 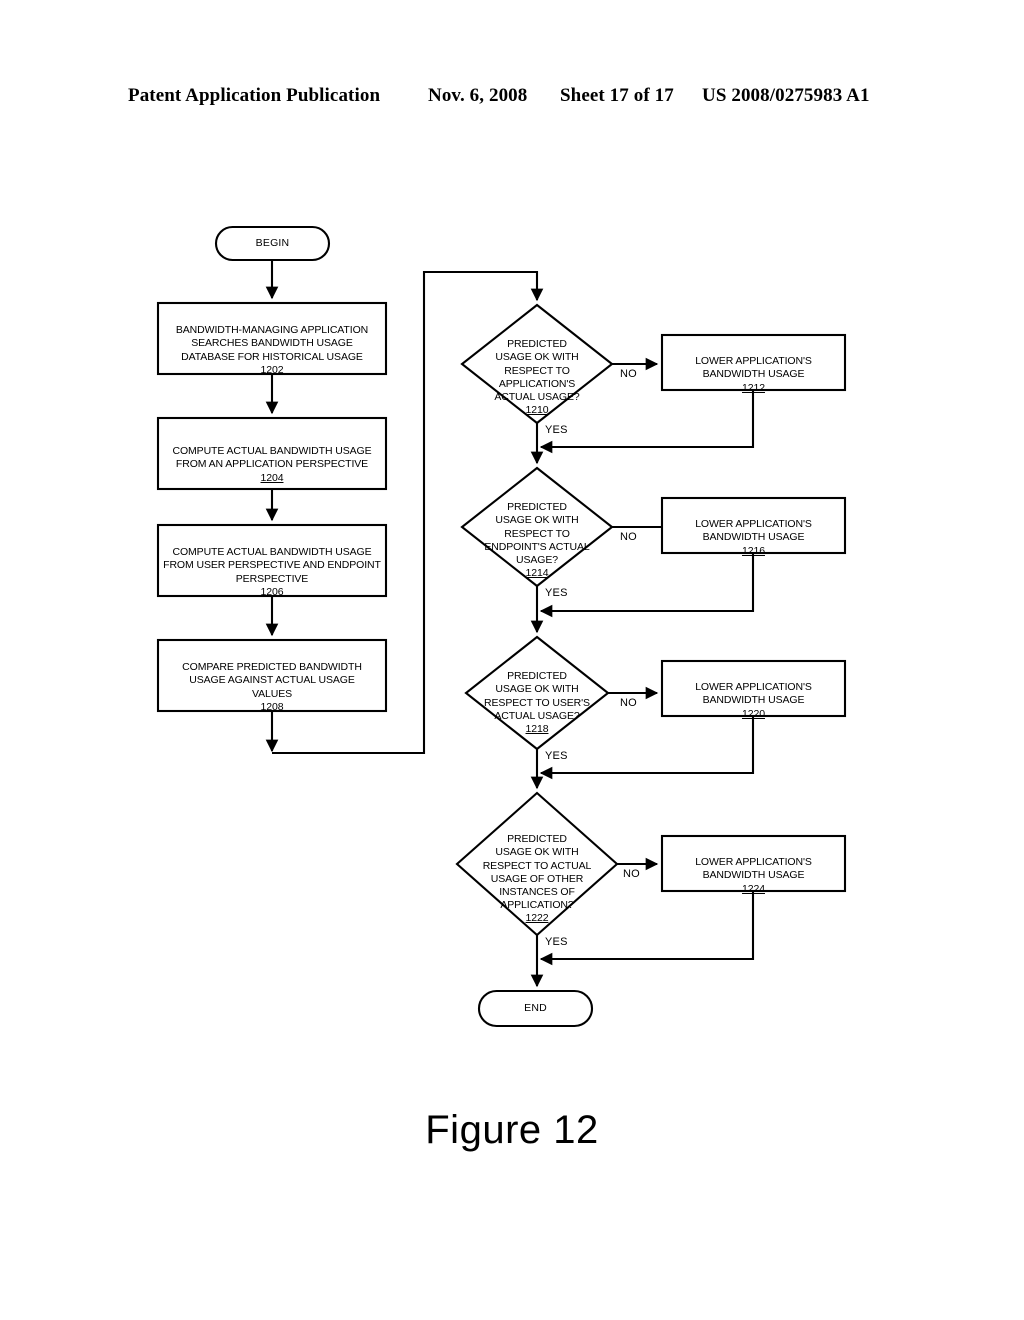 What do you see at coordinates (556, 756) in the screenshot?
I see `decision-1218-yes-label: YES` at bounding box center [556, 756].